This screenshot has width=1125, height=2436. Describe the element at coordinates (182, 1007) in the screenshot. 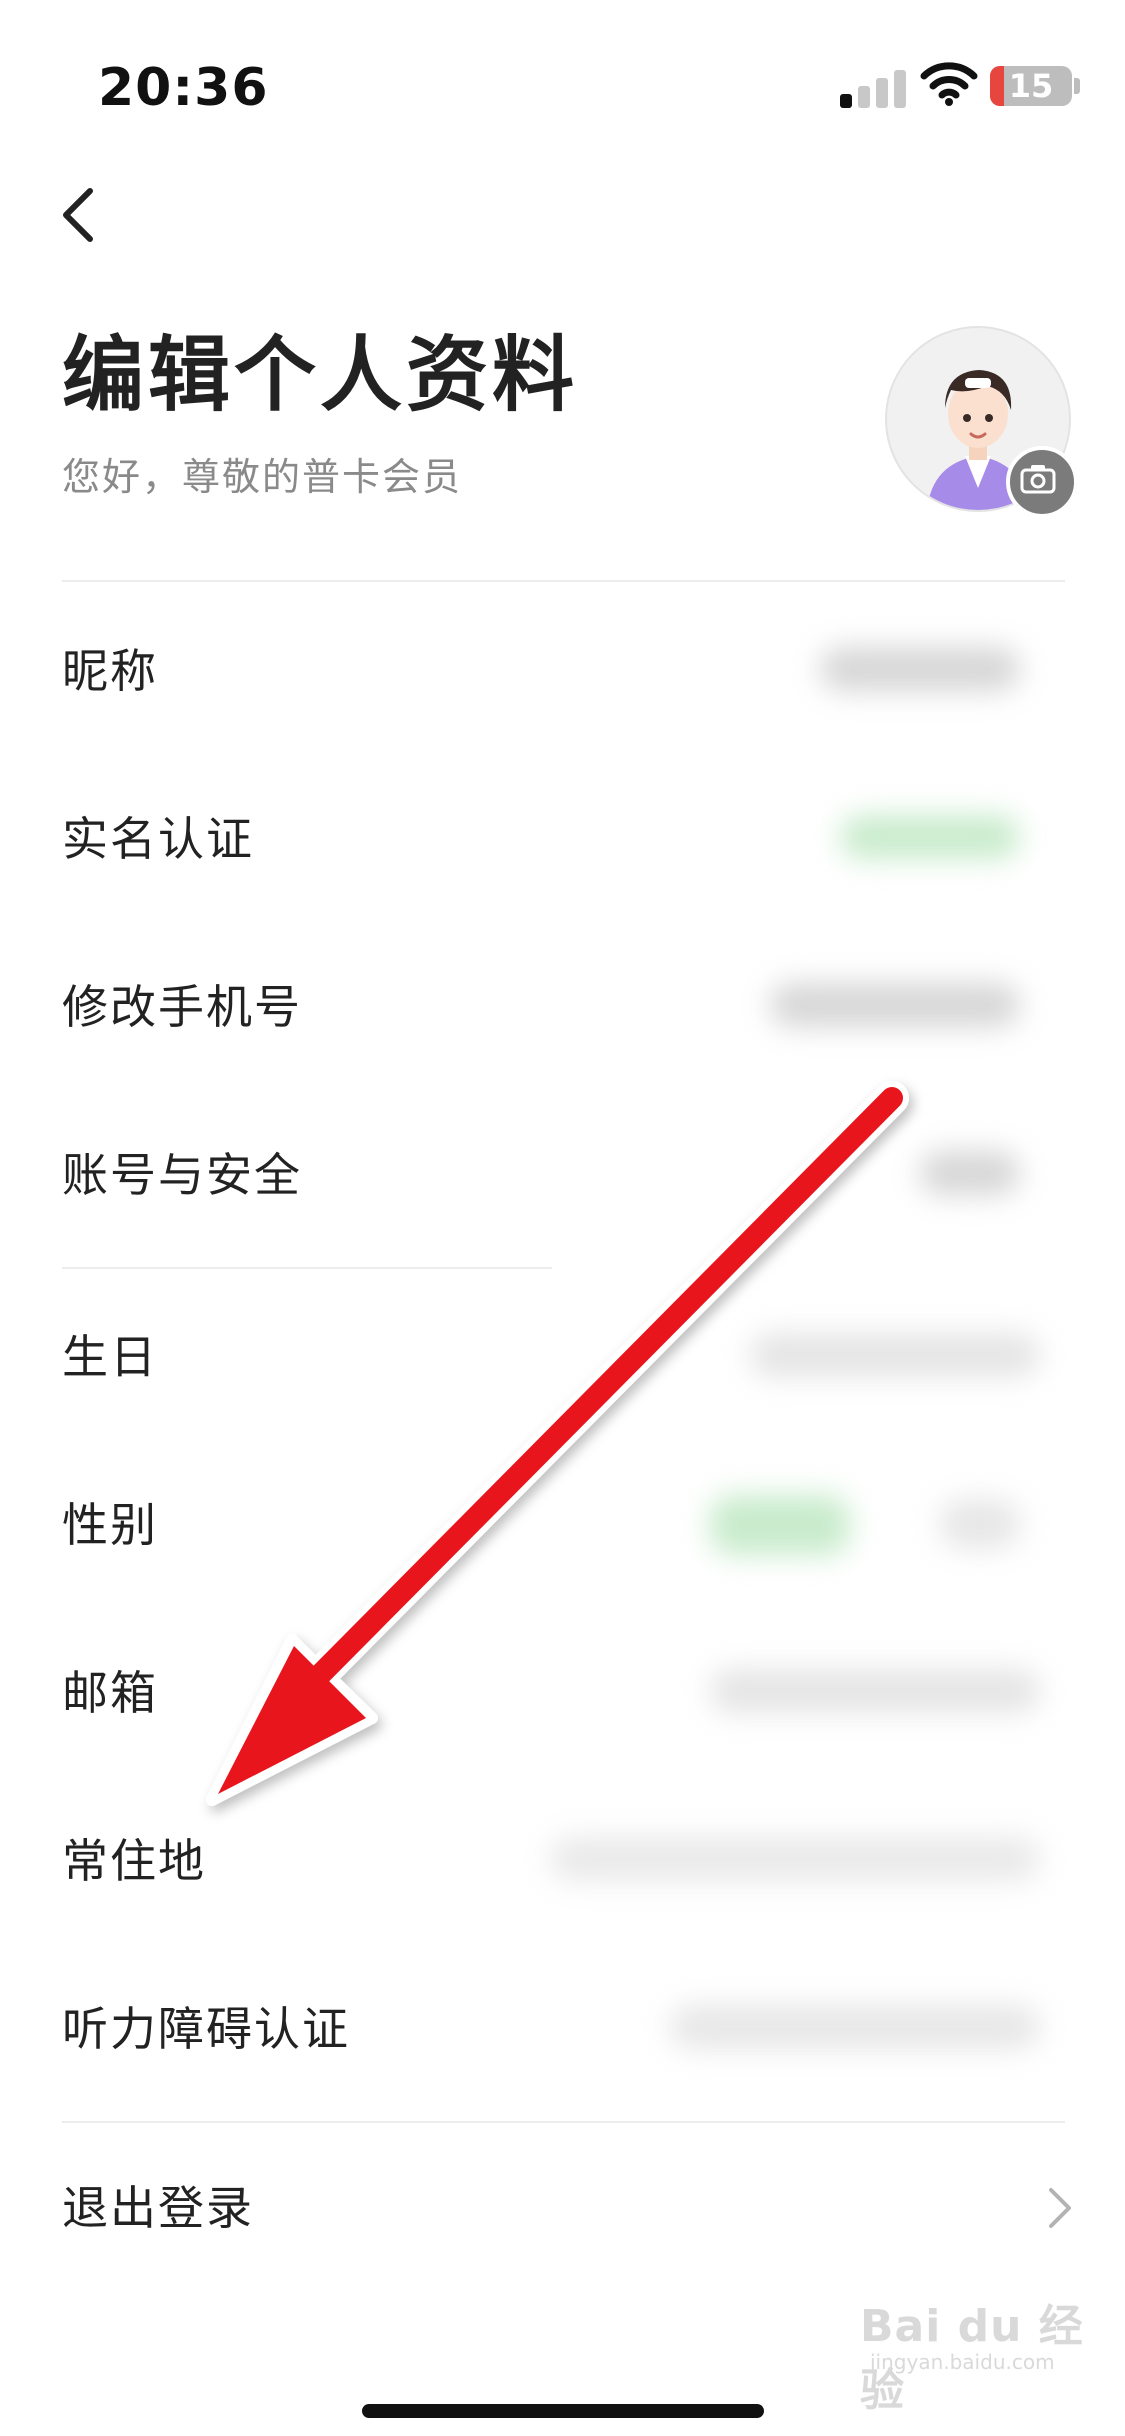

I see `row-label: 修改手机号` at that location.